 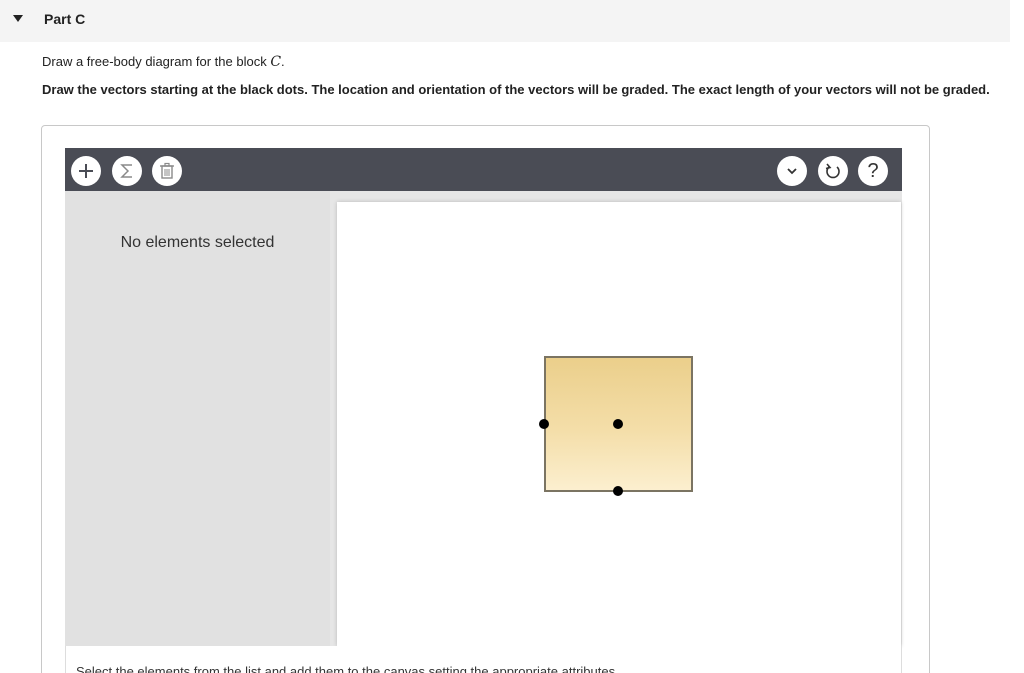 I want to click on dropdown-button, so click(x=792, y=171).